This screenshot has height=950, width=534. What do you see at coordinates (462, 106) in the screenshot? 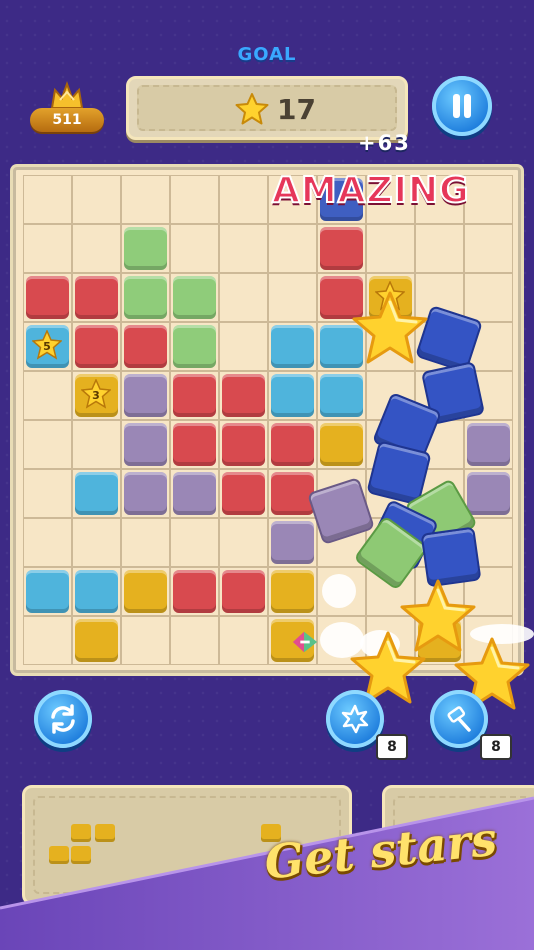
I see `pause-button` at bounding box center [462, 106].